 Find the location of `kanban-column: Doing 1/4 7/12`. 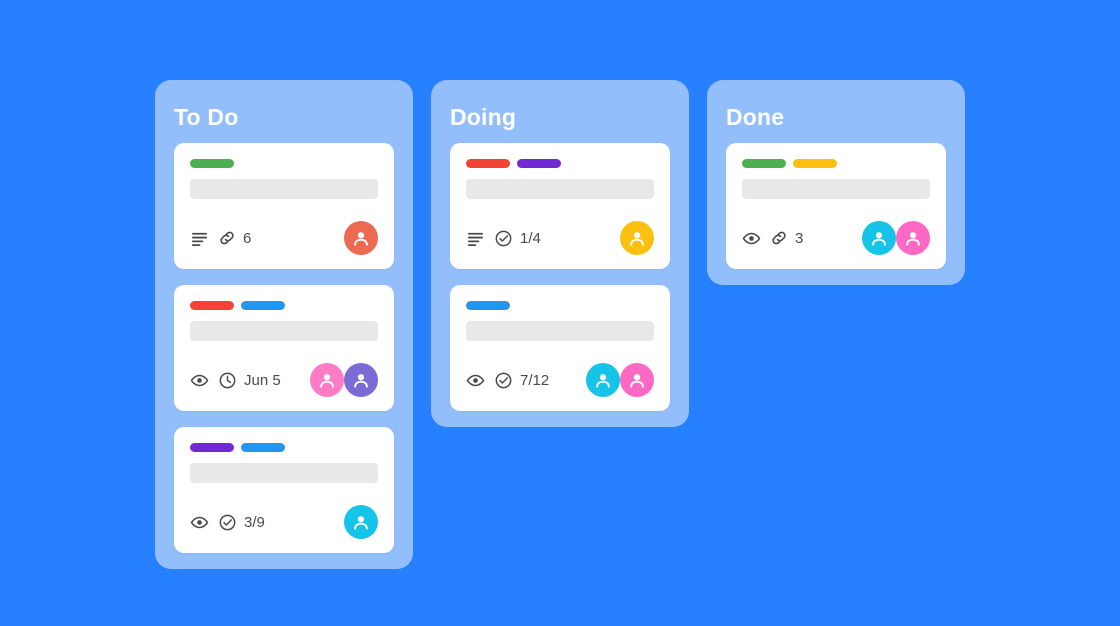

kanban-column: Doing 1/4 7/12 is located at coordinates (560, 253).